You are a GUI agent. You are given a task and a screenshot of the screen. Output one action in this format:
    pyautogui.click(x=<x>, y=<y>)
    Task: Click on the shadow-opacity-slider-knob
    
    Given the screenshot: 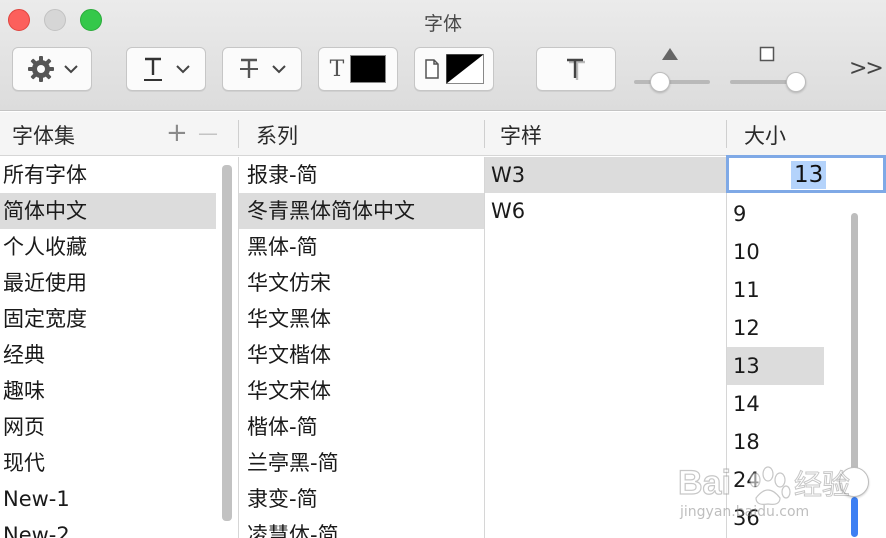 What is the action you would take?
    pyautogui.click(x=660, y=82)
    